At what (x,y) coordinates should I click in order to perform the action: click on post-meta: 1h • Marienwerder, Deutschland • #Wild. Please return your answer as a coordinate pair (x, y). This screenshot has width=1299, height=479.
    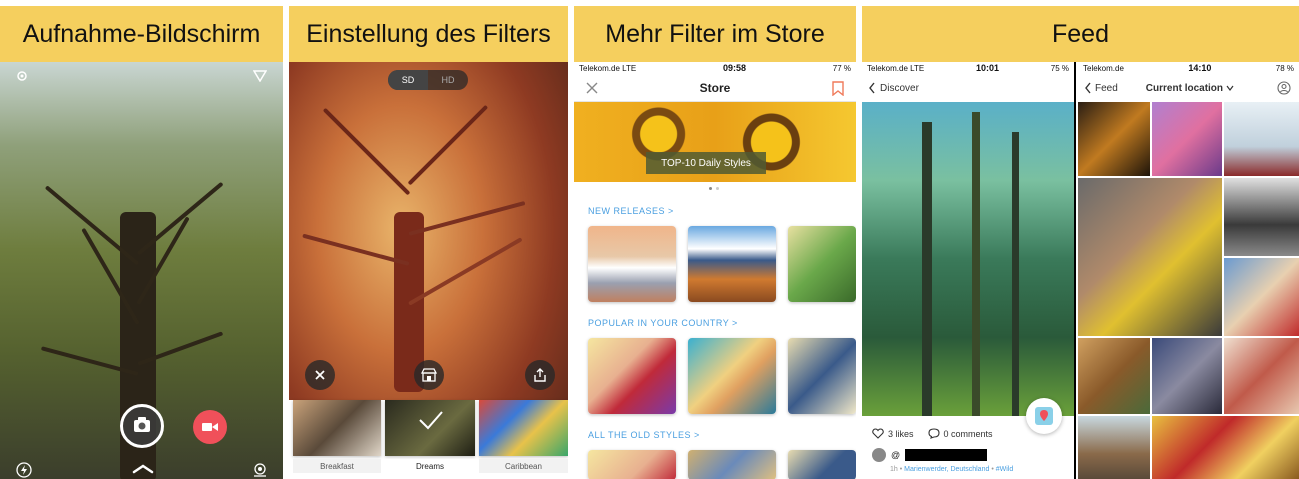
    Looking at the image, I should click on (952, 469).